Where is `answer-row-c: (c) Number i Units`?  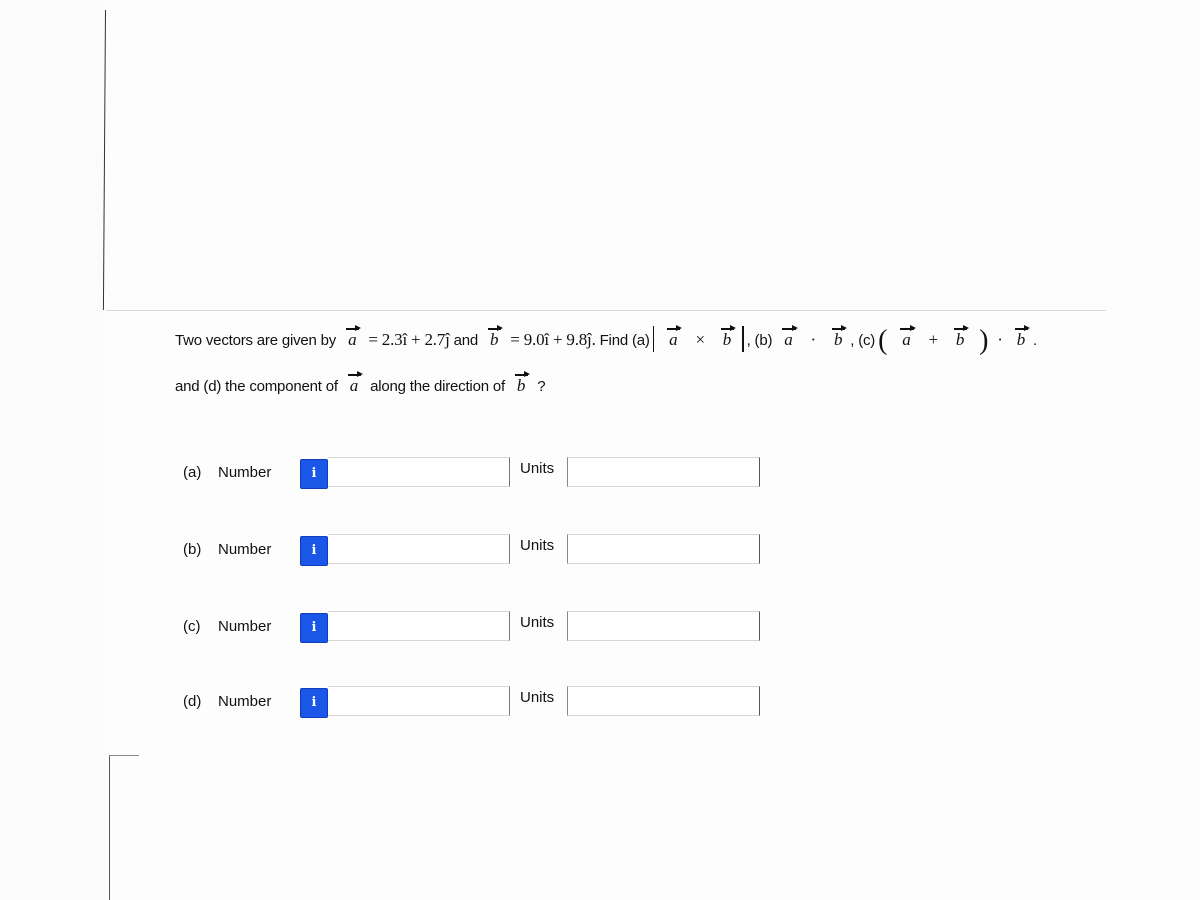
answer-row-c: (c) Number i Units is located at coordinates (483, 627).